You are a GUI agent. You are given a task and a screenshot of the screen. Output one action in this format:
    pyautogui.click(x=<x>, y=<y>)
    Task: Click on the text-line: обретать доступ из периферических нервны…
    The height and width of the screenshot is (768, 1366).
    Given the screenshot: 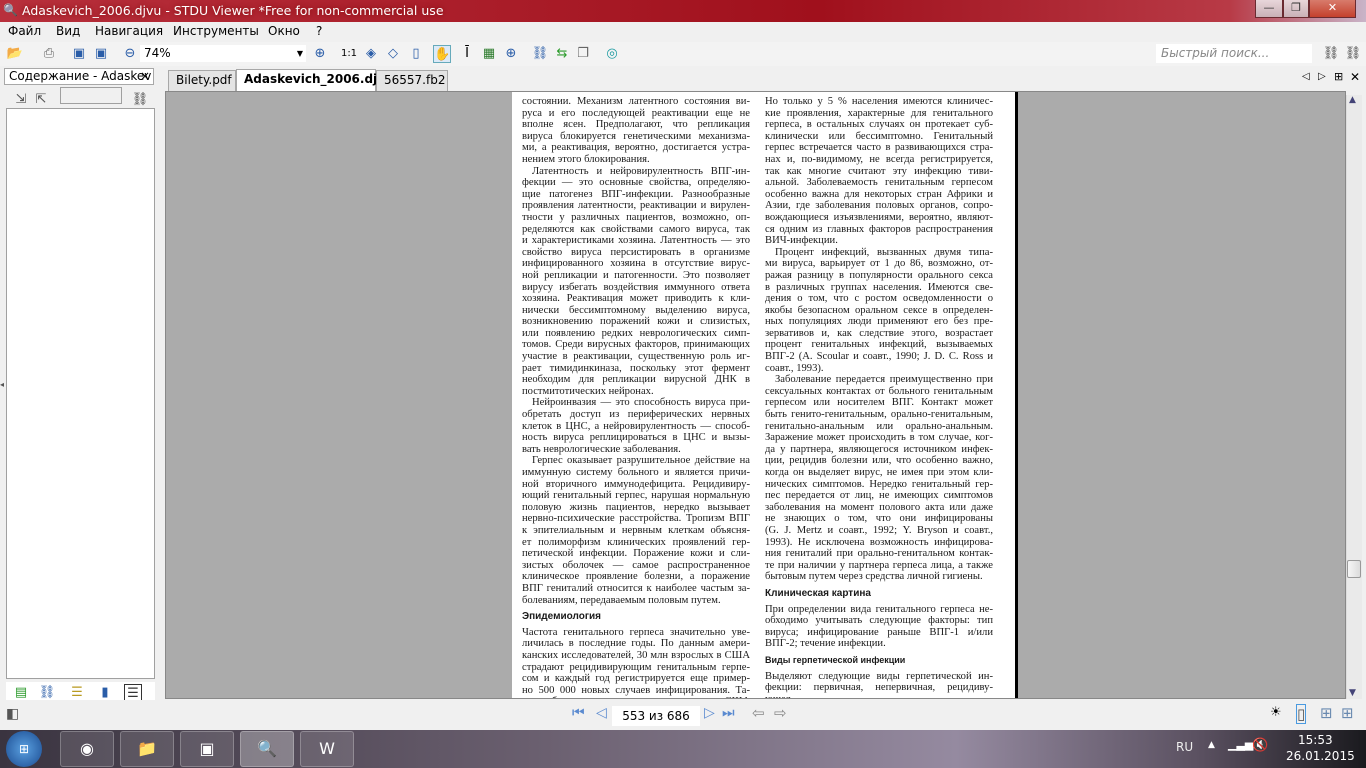 What is the action you would take?
    pyautogui.click(x=636, y=415)
    